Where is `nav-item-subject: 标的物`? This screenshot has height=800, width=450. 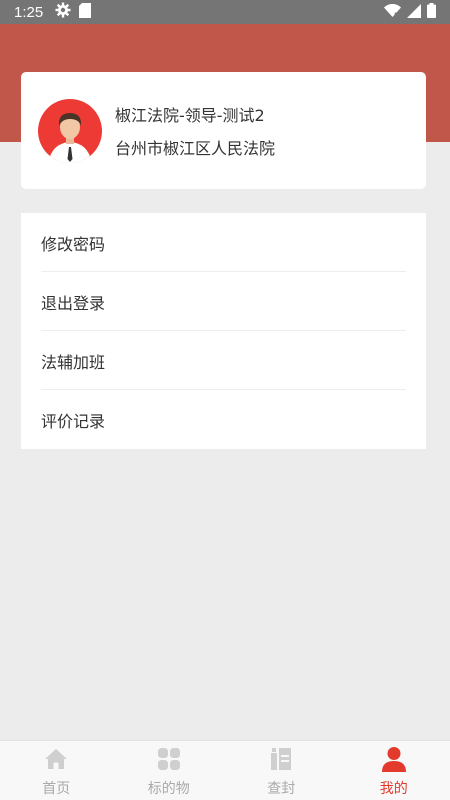
nav-item-subject: 标的物 is located at coordinates (169, 770).